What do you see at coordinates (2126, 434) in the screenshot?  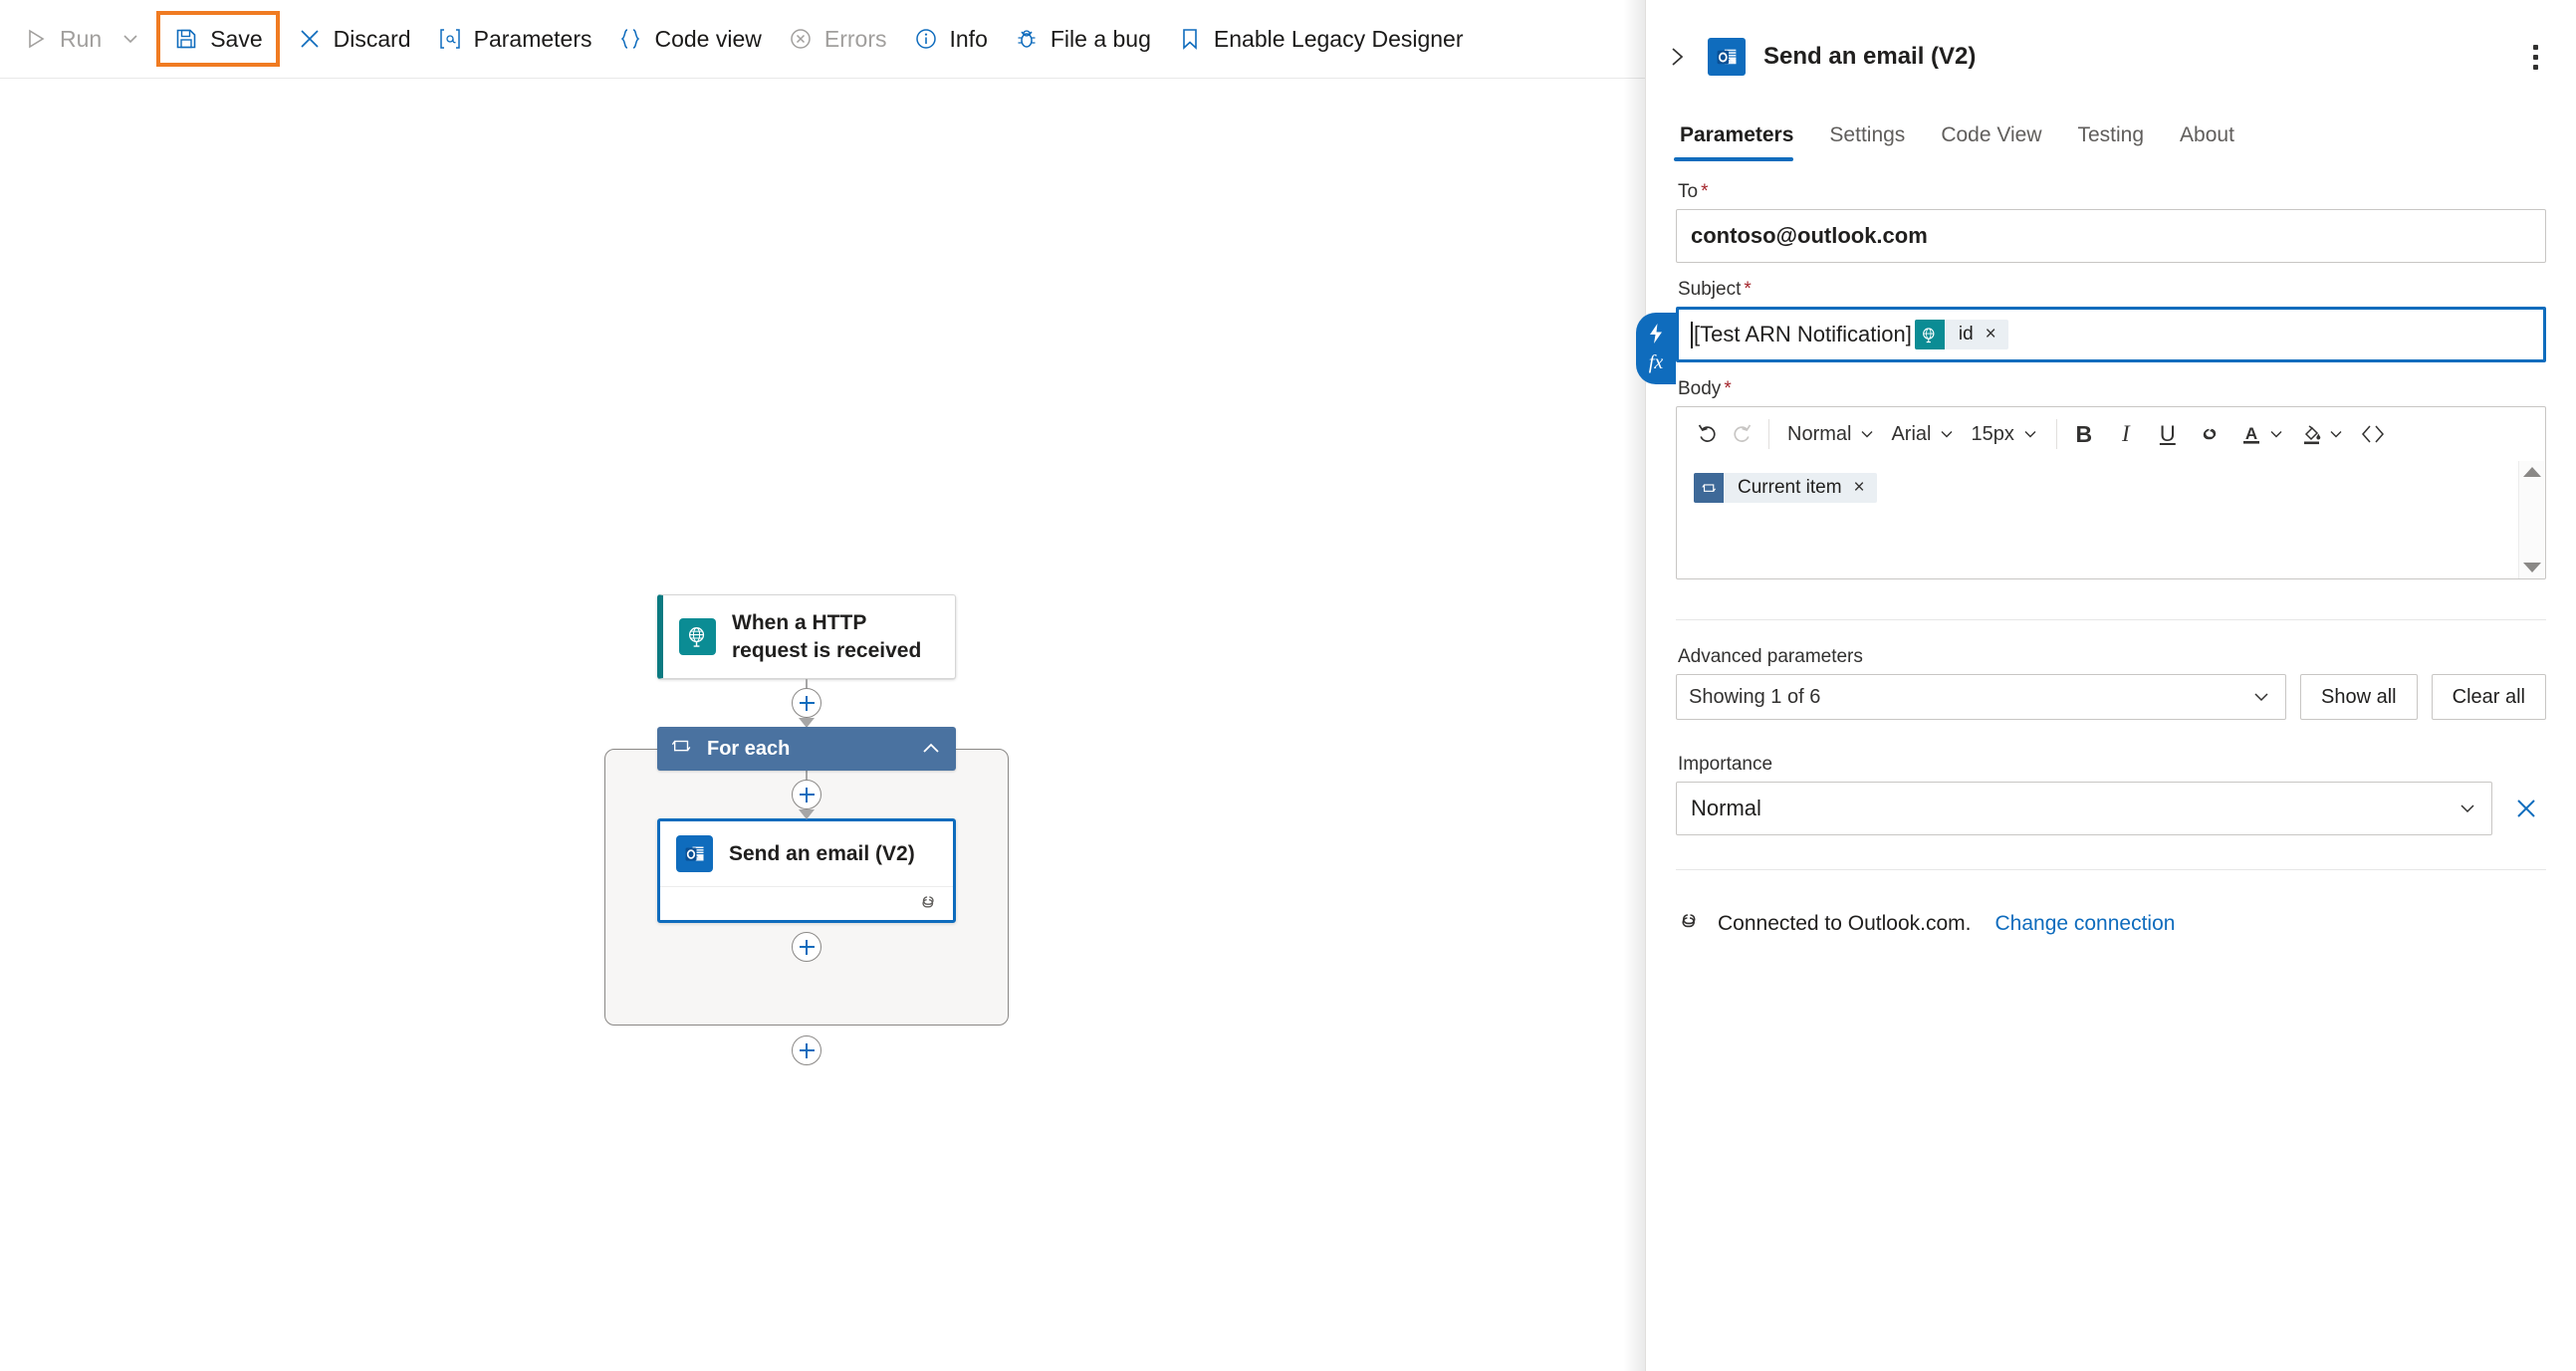 I see `italic-icon: I` at bounding box center [2126, 434].